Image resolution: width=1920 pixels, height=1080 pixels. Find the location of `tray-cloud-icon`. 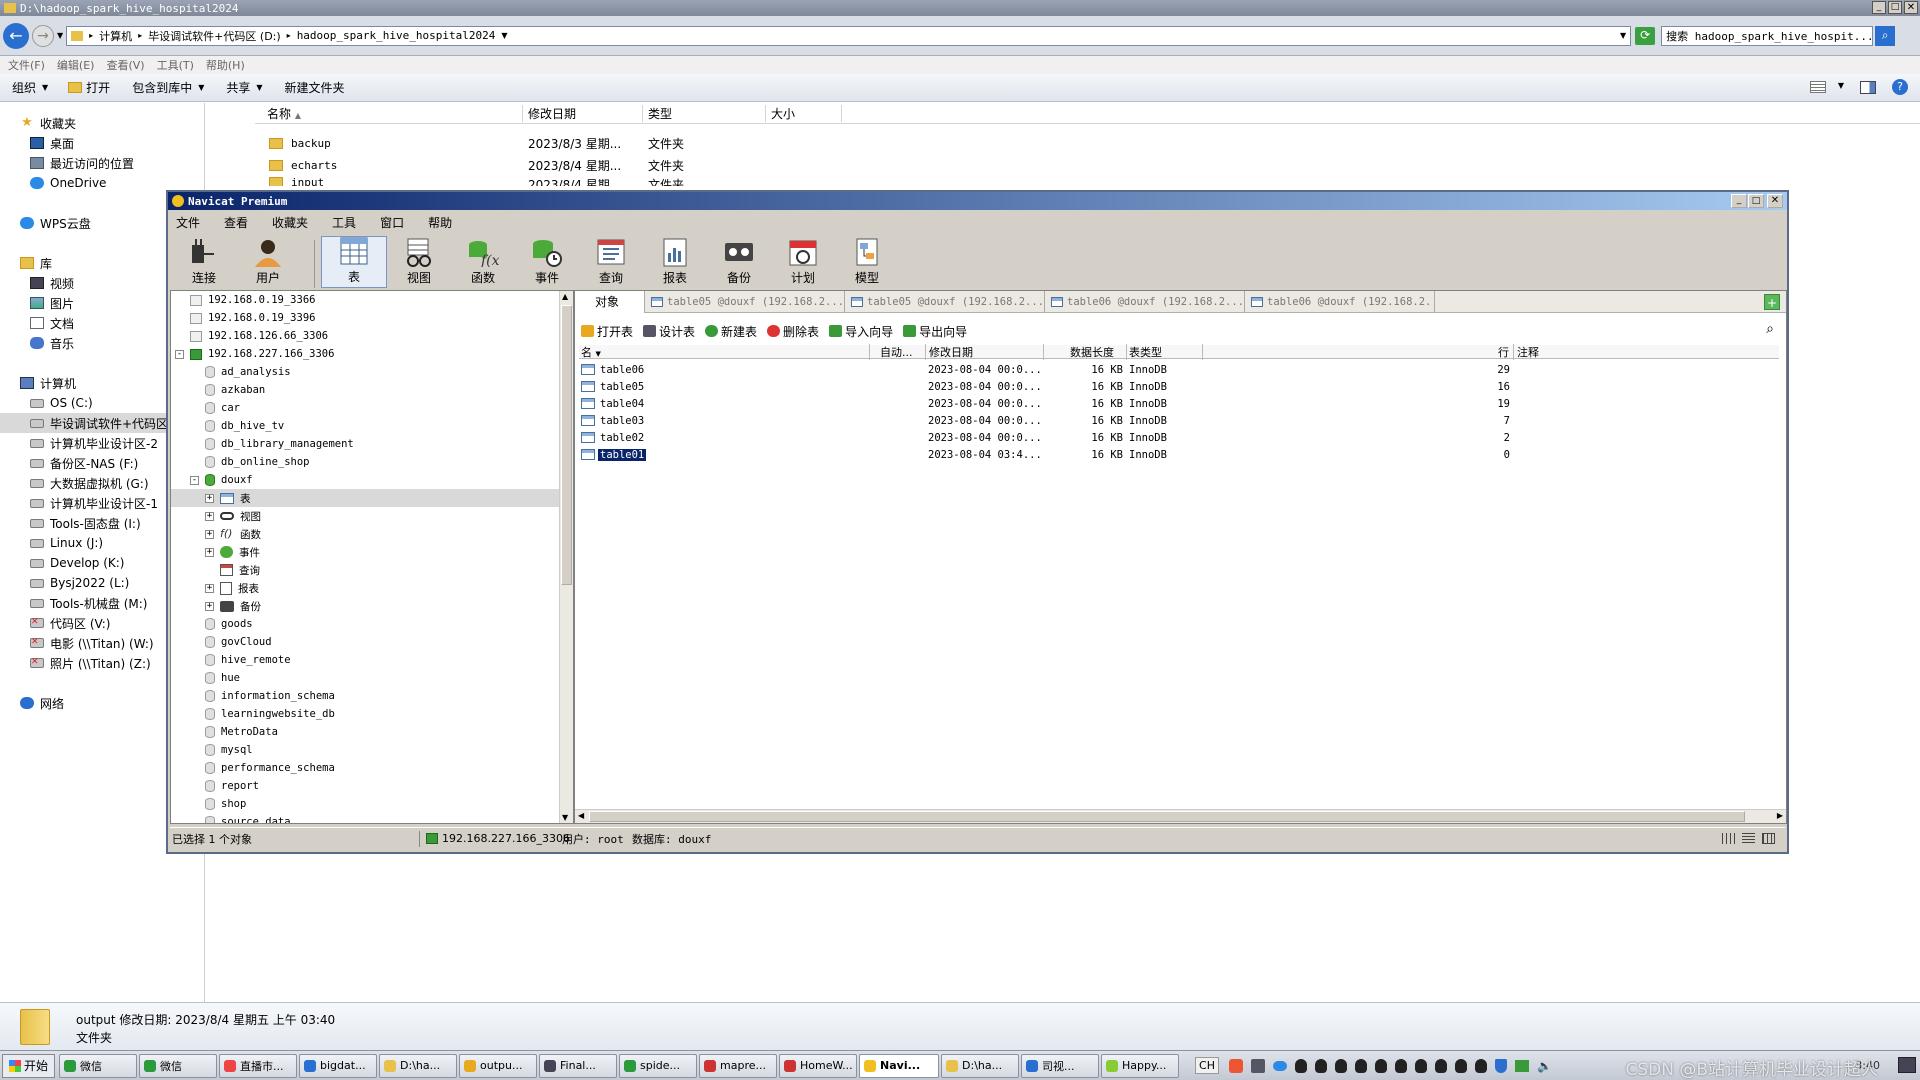

tray-cloud-icon is located at coordinates (1279, 1065).